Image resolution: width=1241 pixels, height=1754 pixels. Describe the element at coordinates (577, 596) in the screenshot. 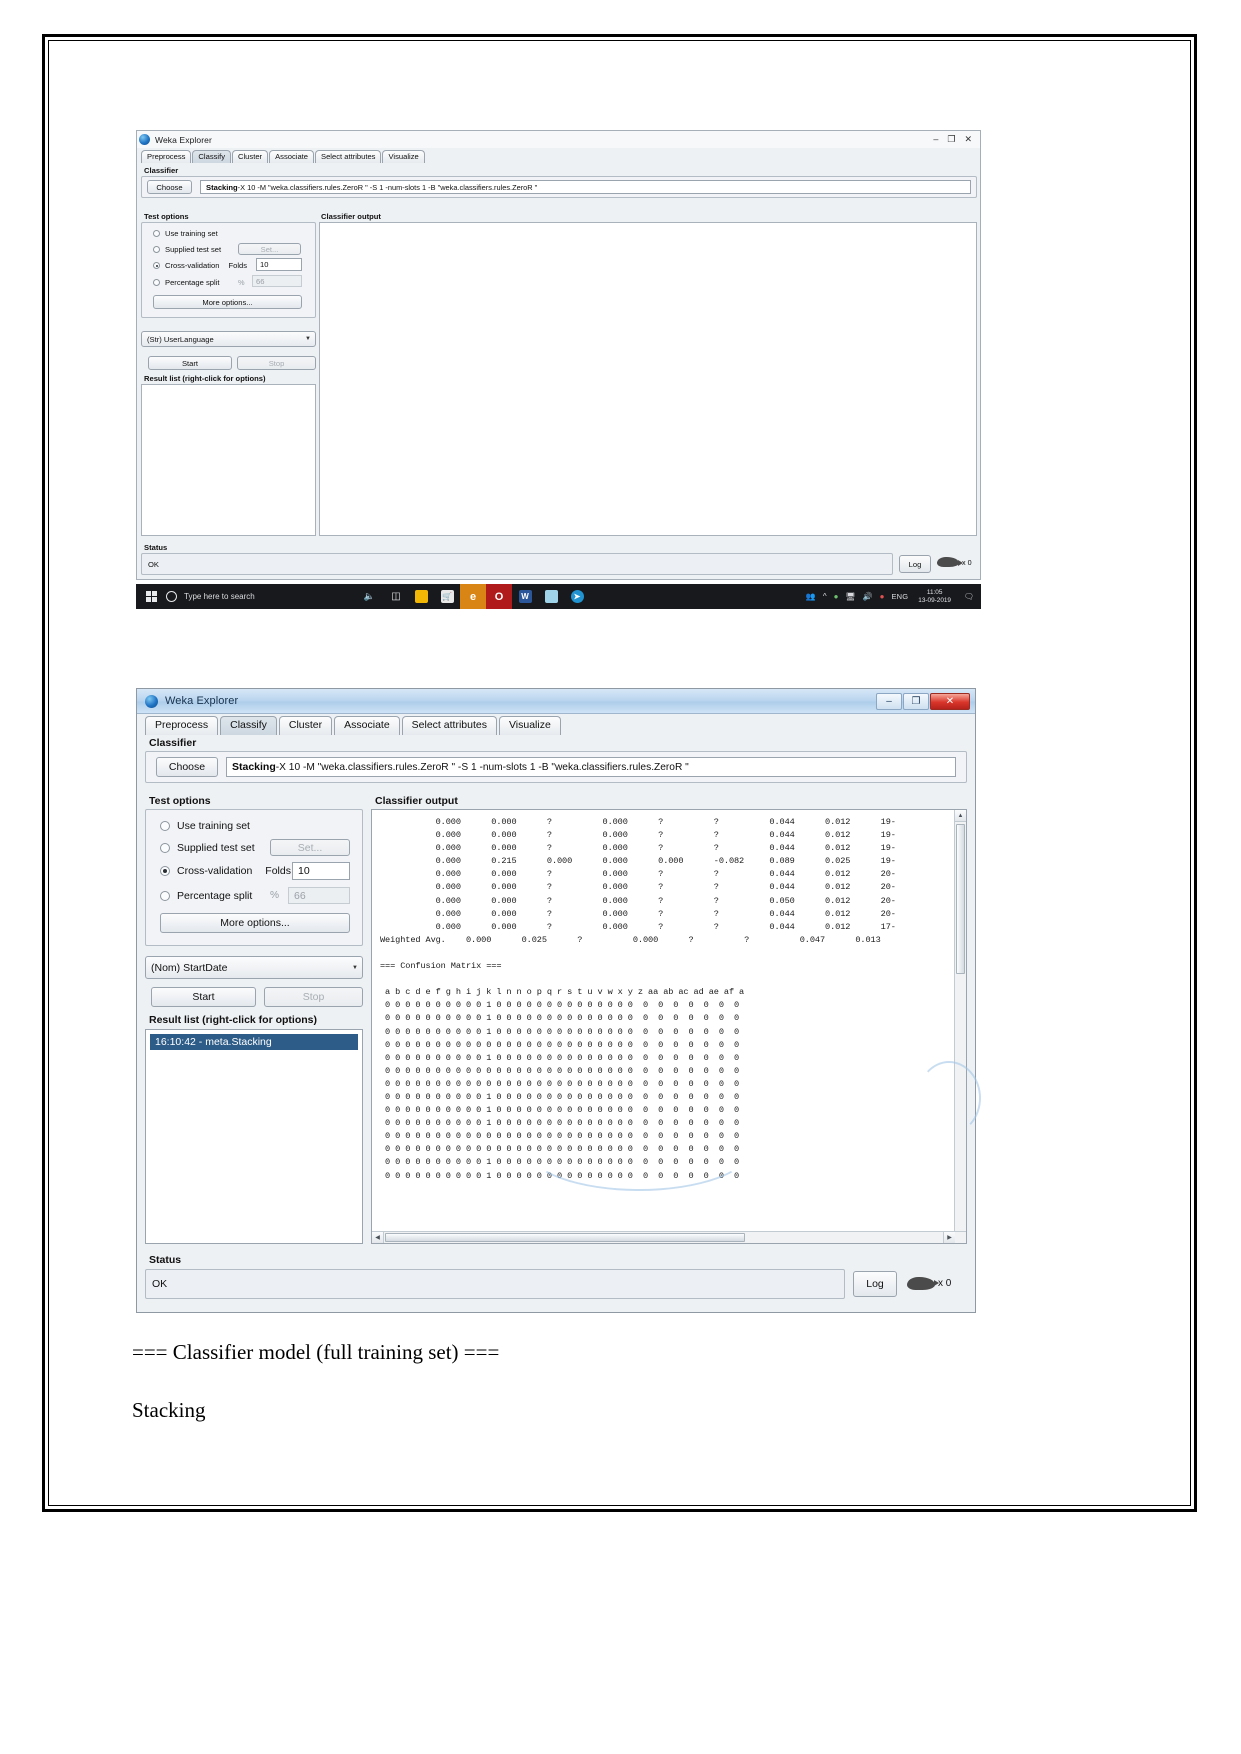

I see `telegram-icon: ➤` at that location.